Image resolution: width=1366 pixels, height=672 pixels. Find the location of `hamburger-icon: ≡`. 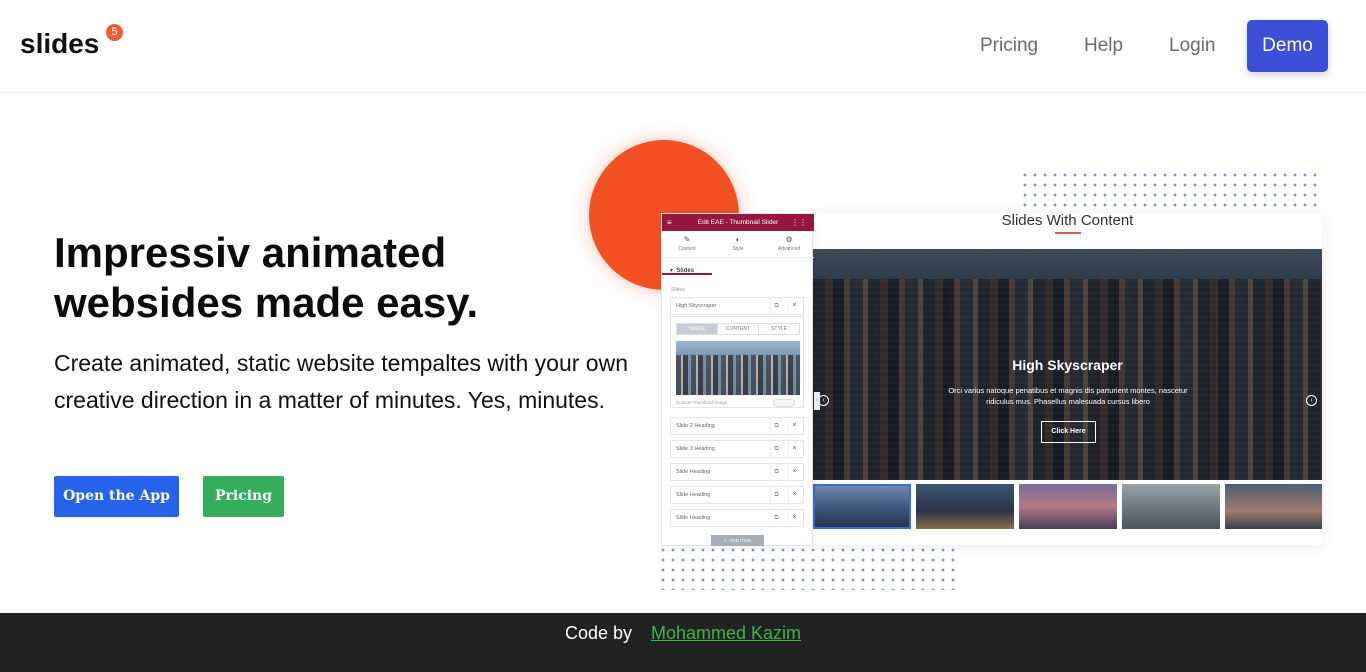

hamburger-icon: ≡ is located at coordinates (669, 222).